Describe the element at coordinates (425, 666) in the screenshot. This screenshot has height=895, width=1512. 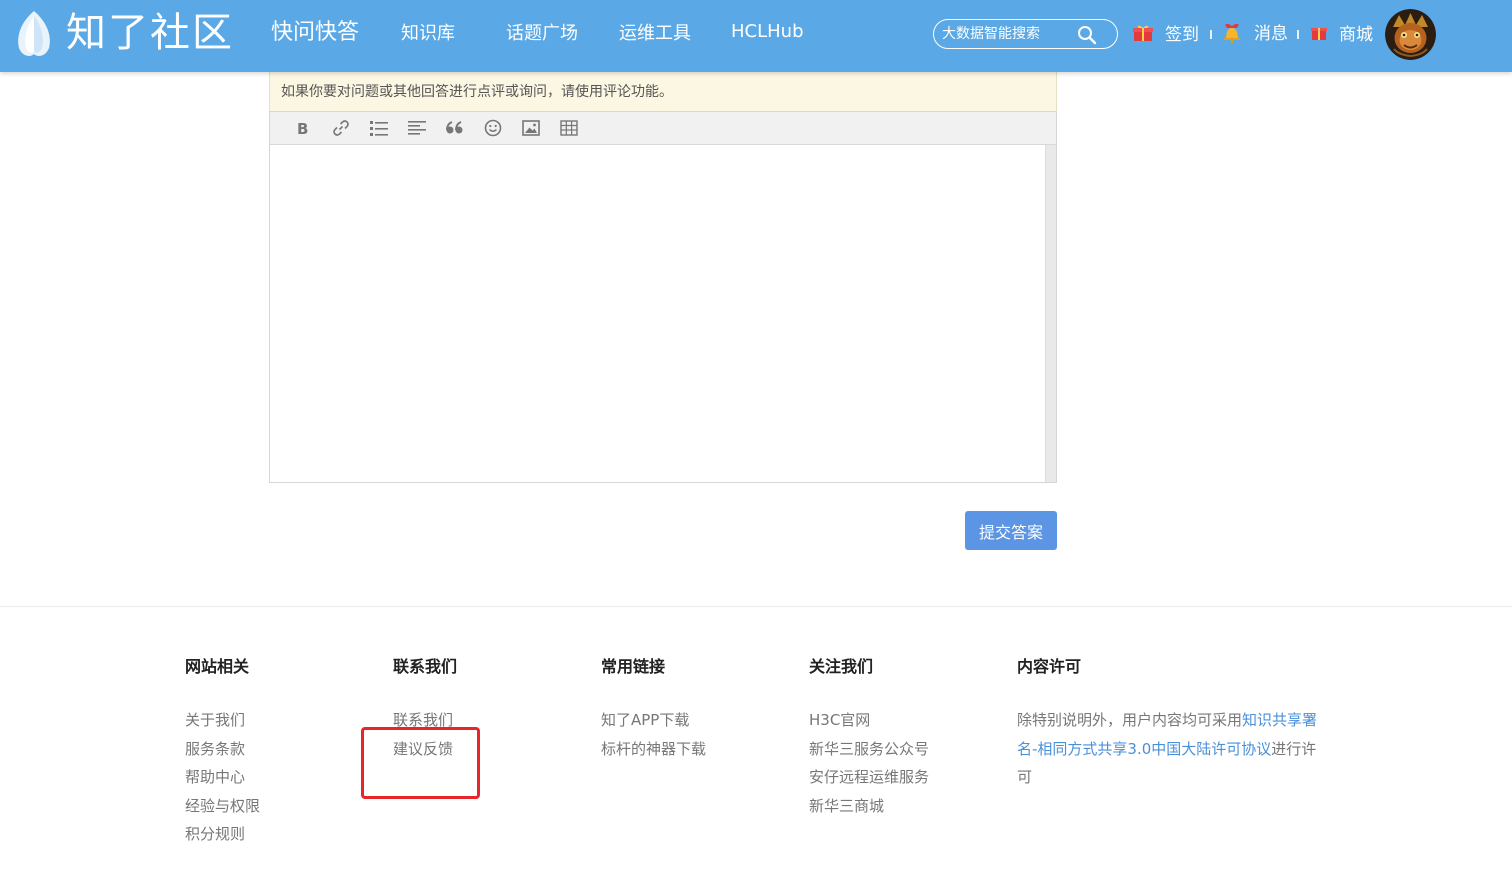
I see `footer-heading-contact: 联系我们` at that location.